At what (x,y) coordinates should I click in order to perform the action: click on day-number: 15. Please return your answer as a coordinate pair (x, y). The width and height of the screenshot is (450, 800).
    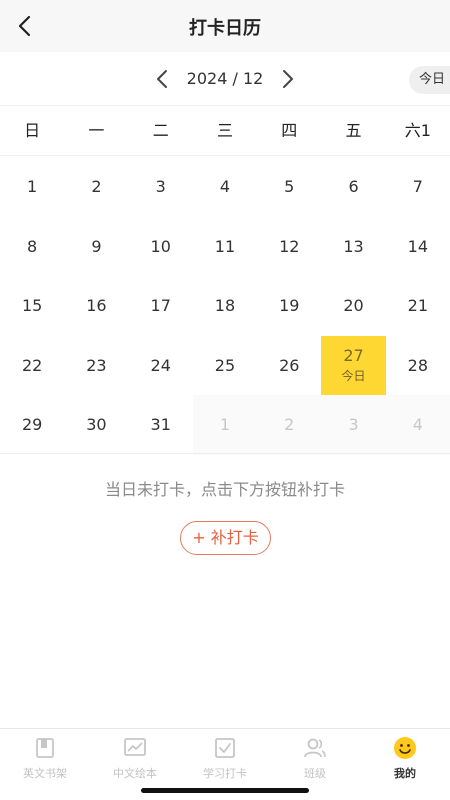
    Looking at the image, I should click on (32, 306).